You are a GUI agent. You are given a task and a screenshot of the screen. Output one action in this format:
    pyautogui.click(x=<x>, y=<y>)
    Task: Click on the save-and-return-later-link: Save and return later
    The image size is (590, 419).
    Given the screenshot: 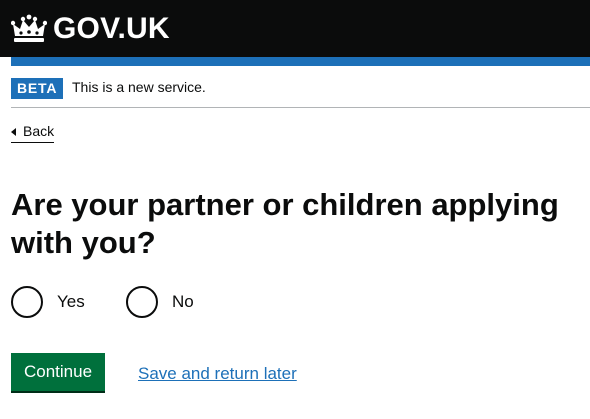 What is the action you would take?
    pyautogui.click(x=217, y=374)
    